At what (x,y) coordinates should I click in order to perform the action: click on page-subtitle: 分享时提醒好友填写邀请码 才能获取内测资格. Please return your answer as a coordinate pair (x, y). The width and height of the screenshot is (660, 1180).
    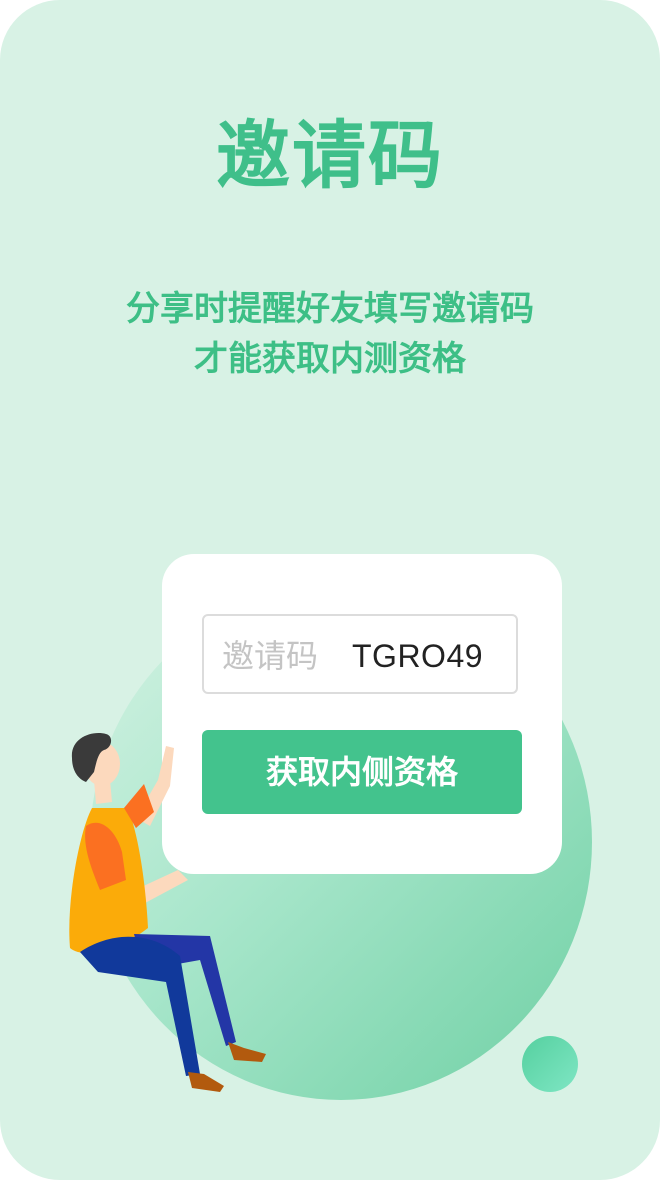
    Looking at the image, I should click on (330, 334).